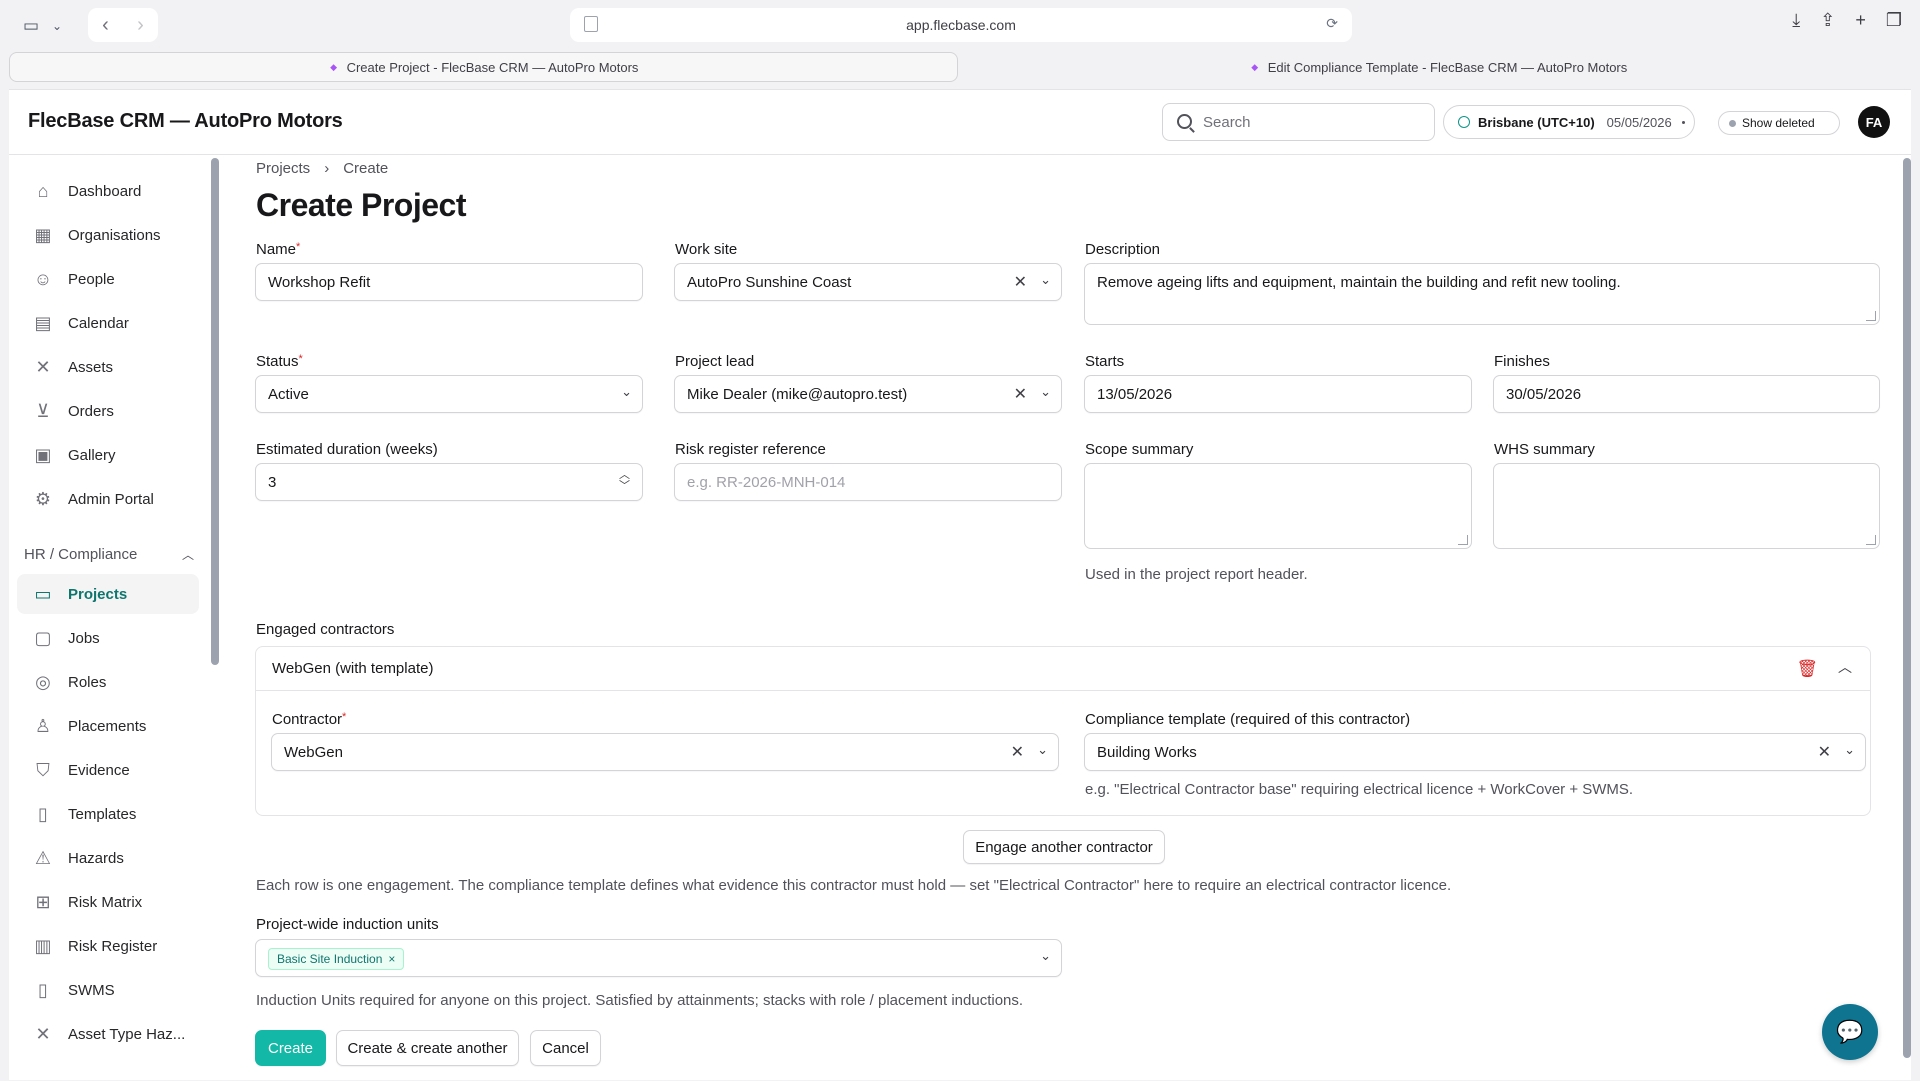  What do you see at coordinates (108, 682) in the screenshot?
I see `sidebar-item-roles: ◎ Roles` at bounding box center [108, 682].